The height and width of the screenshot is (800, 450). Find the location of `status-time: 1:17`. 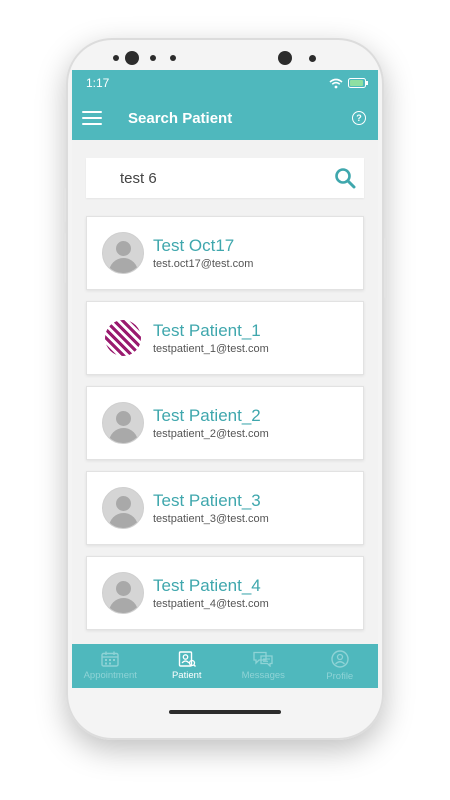

status-time: 1:17 is located at coordinates (98, 83).